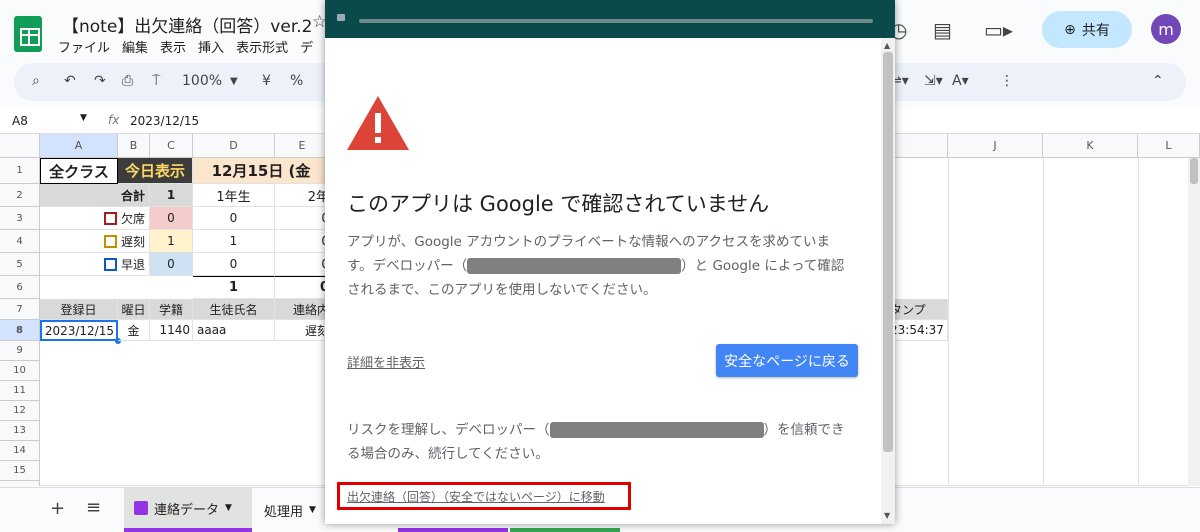 This screenshot has height=532, width=1200. I want to click on row-header: 8, so click(20, 330).